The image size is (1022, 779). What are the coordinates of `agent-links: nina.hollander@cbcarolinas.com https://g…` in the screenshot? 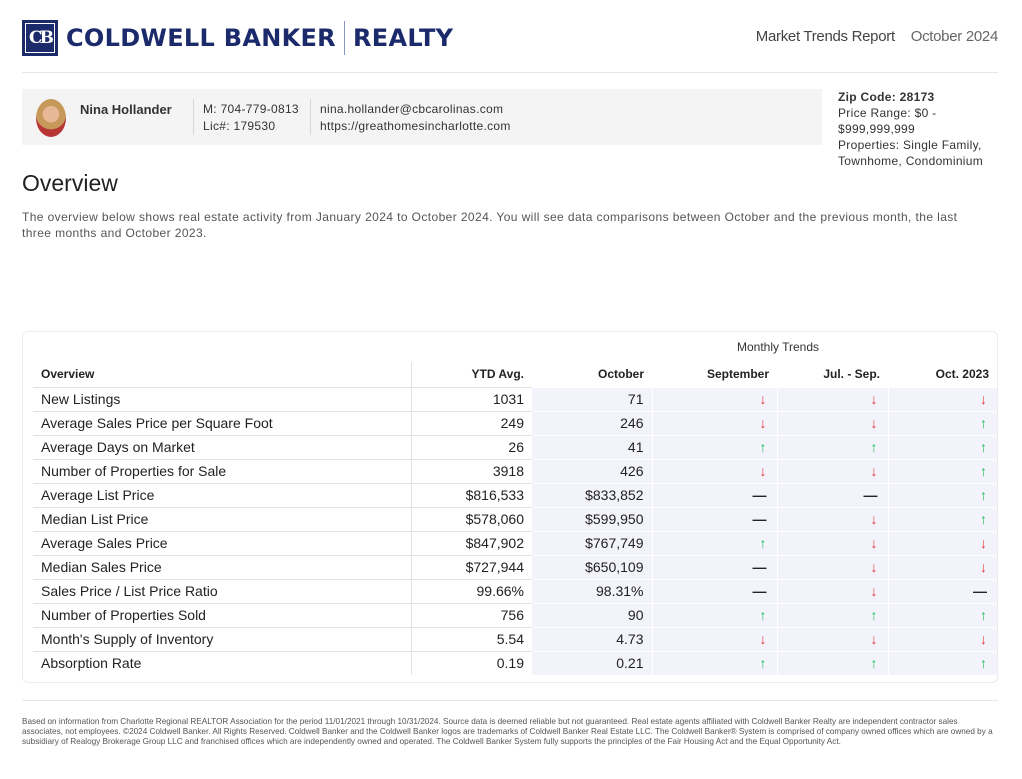 It's located at (415, 118).